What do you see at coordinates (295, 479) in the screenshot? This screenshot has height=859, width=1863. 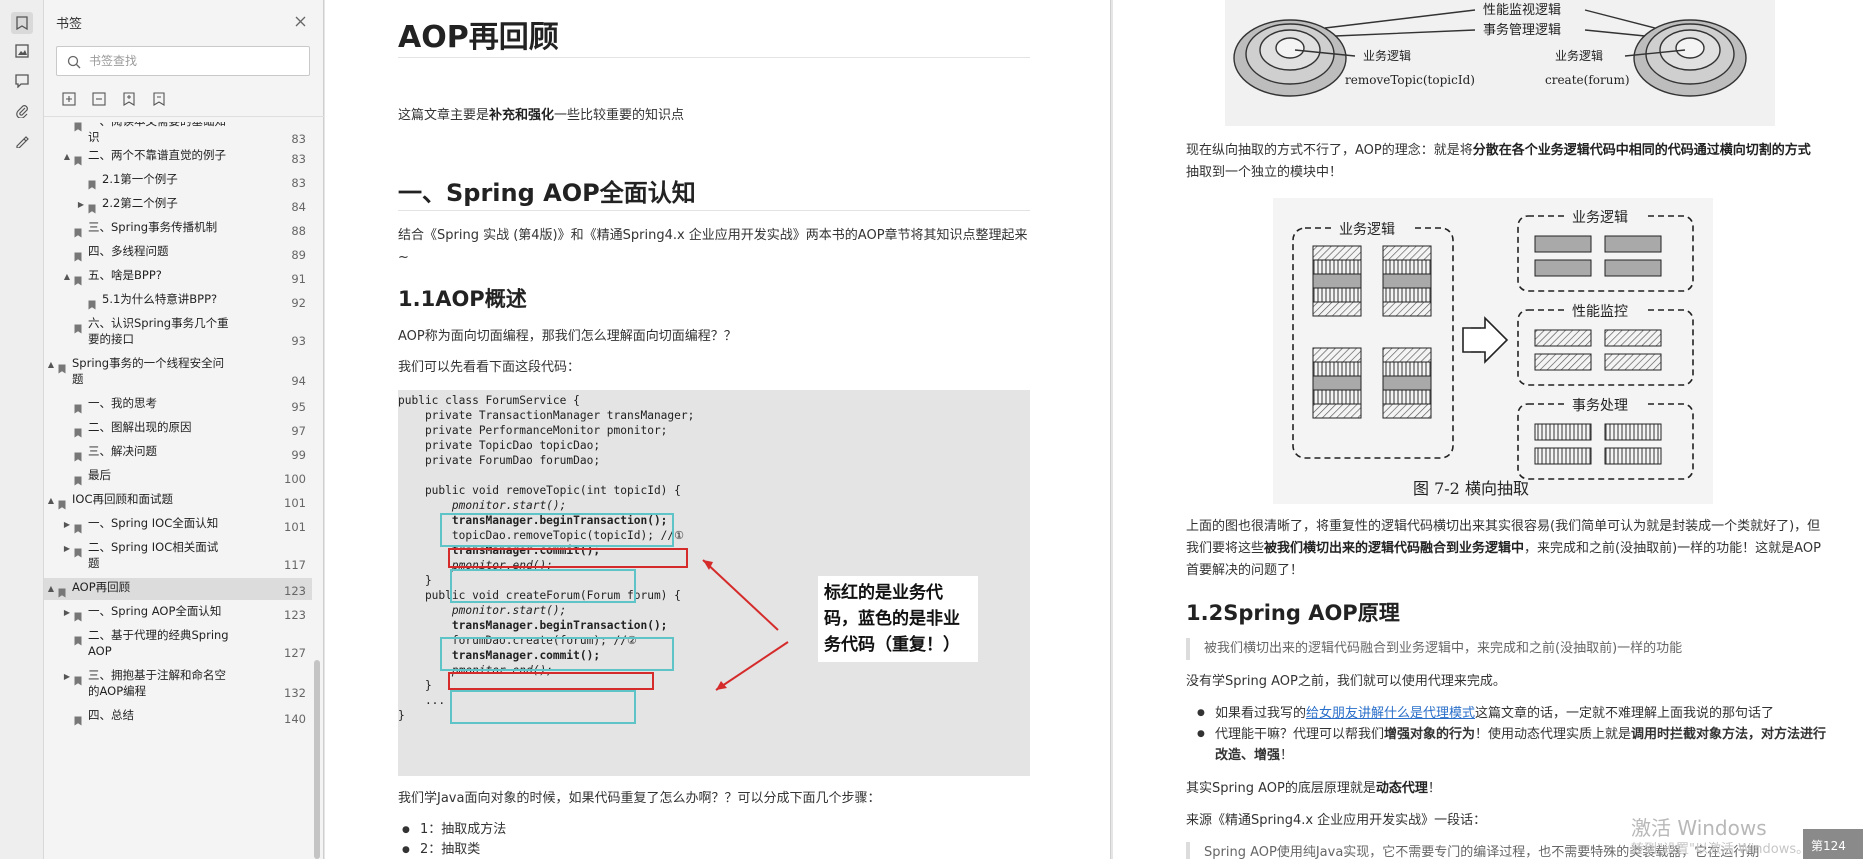 I see `bookmark-page-number: 100` at bounding box center [295, 479].